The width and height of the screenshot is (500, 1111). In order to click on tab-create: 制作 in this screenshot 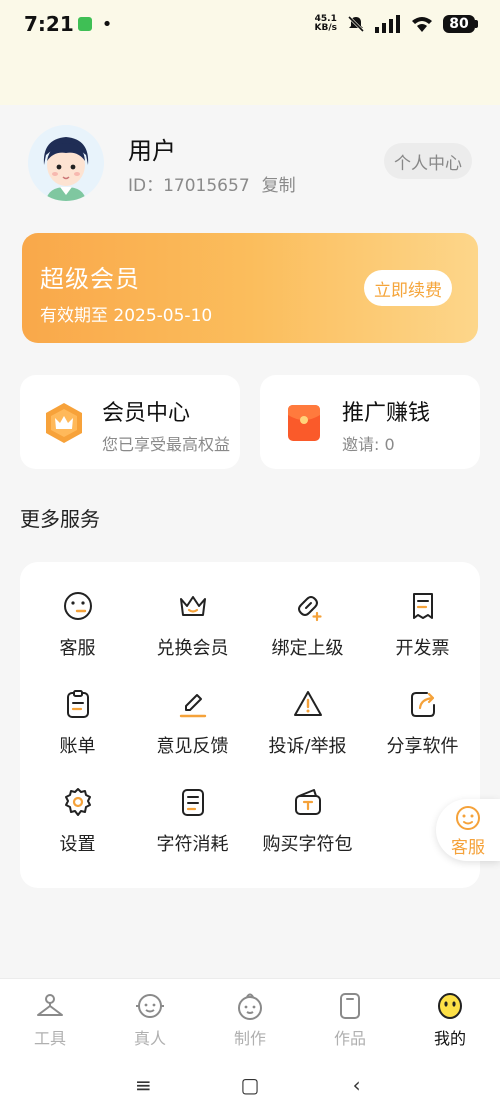, I will do `click(250, 1018)`.